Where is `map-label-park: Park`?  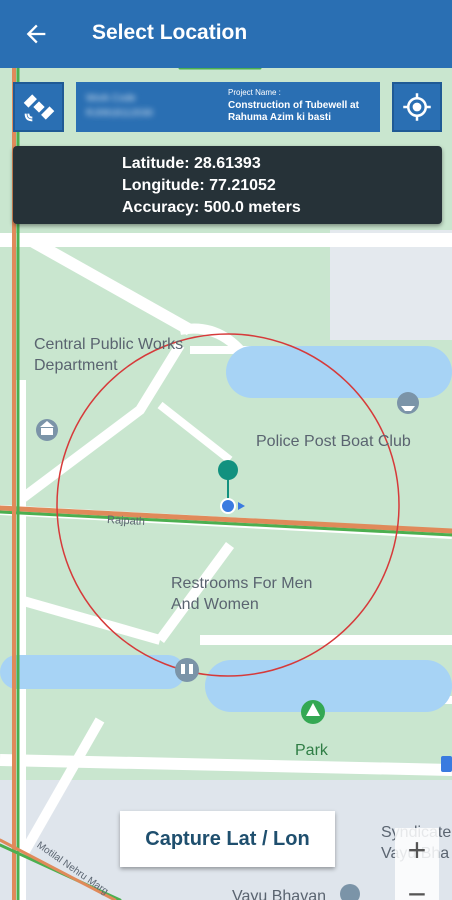 map-label-park: Park is located at coordinates (311, 750).